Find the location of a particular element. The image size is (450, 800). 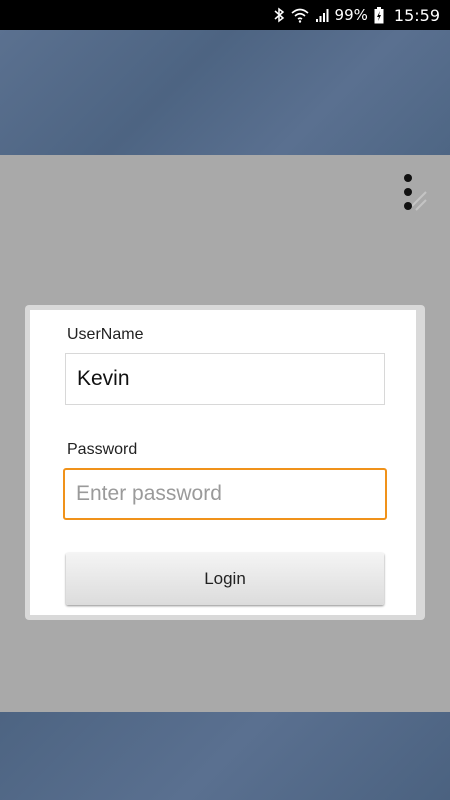

username-label: UserName is located at coordinates (105, 334).